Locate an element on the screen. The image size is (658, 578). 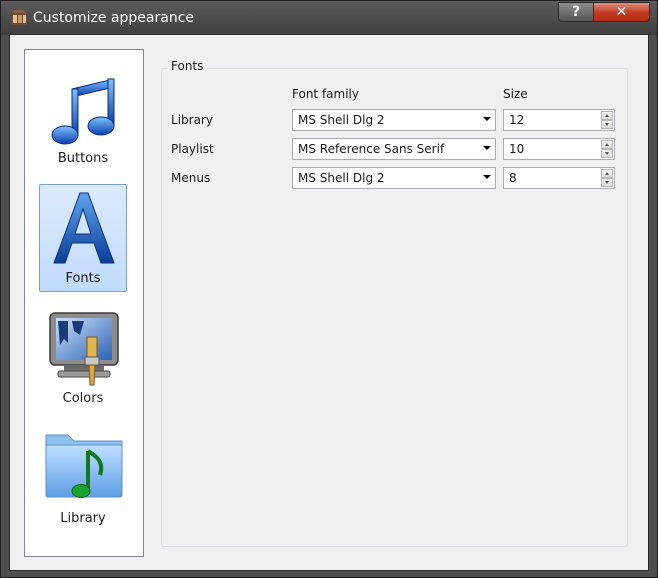
help-icon: ? is located at coordinates (576, 12).